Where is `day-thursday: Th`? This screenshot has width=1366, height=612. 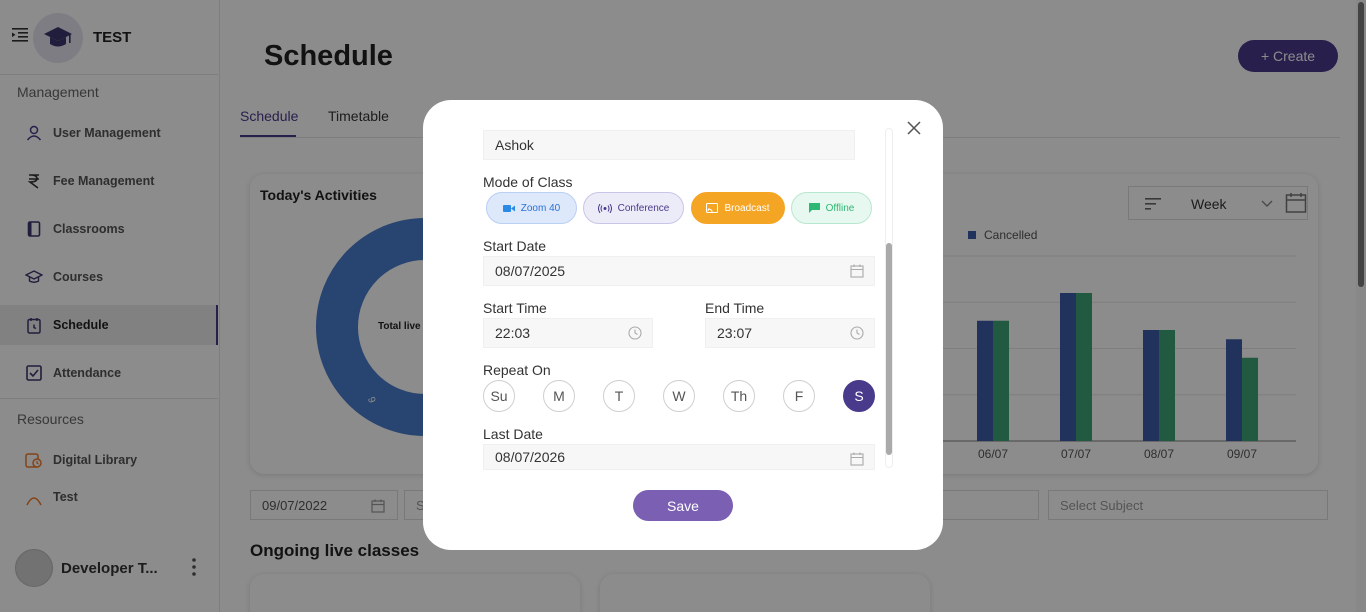 day-thursday: Th is located at coordinates (739, 396).